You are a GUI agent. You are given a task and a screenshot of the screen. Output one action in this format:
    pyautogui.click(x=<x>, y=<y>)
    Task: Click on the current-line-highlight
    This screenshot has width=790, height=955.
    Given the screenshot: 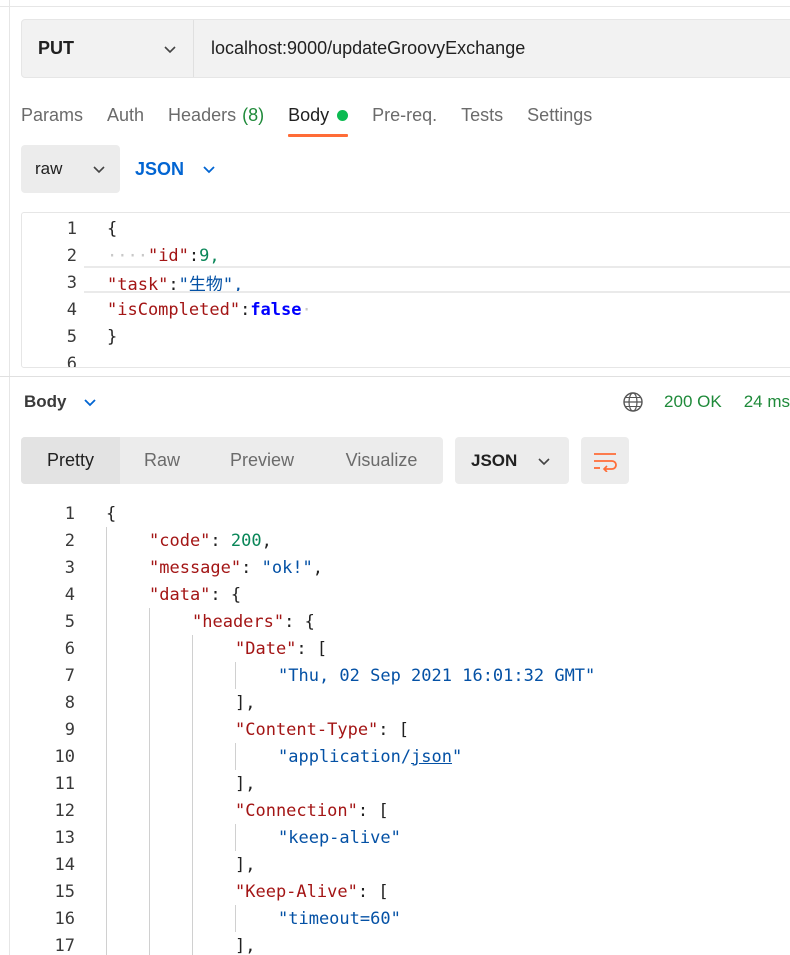 What is the action you would take?
    pyautogui.click(x=437, y=279)
    